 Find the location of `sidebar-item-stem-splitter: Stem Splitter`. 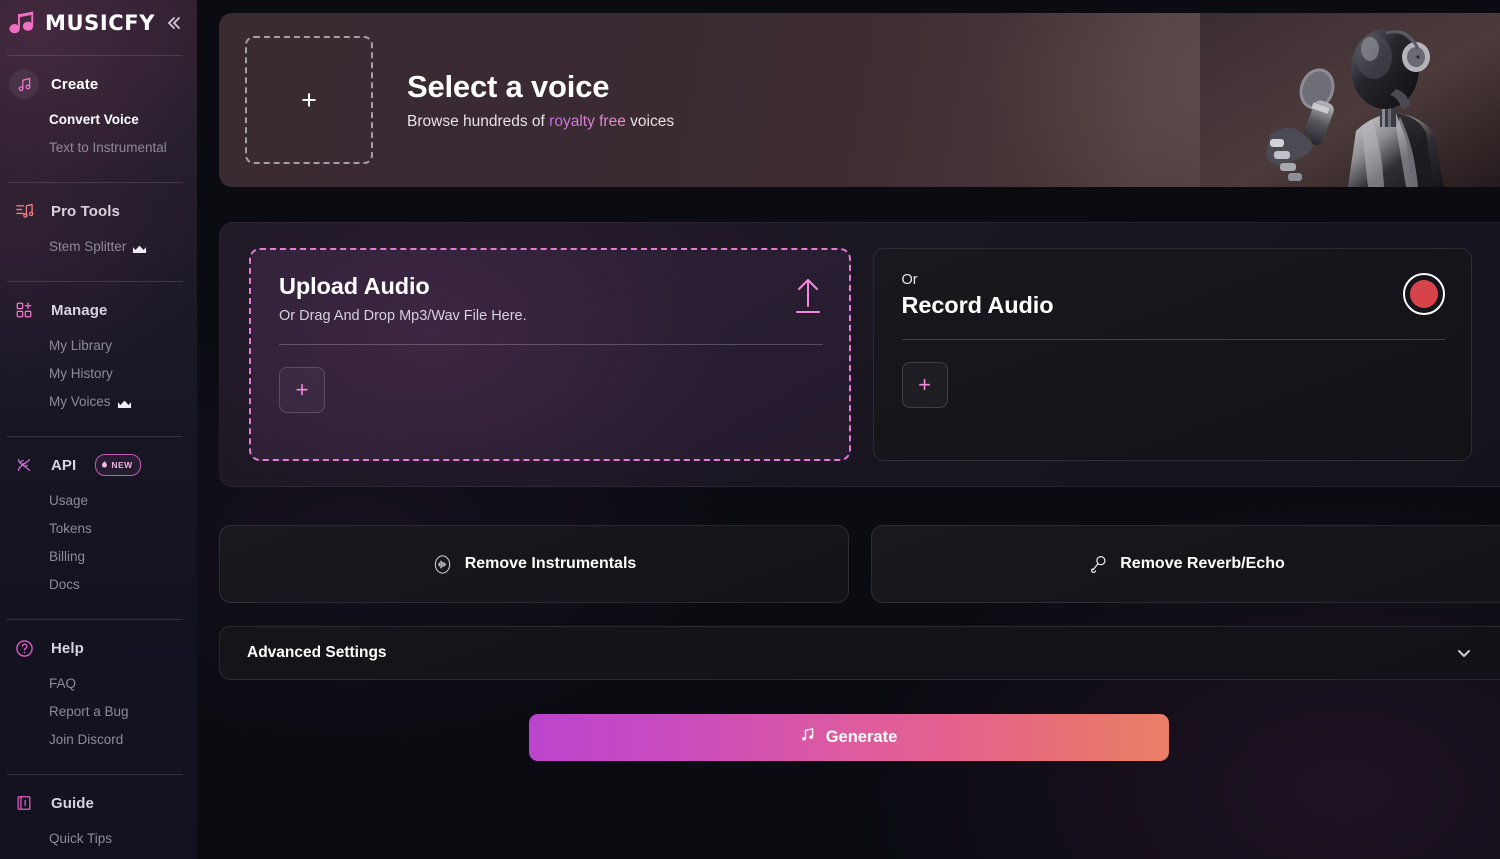

sidebar-item-stem-splitter: Stem Splitter is located at coordinates (98, 247).